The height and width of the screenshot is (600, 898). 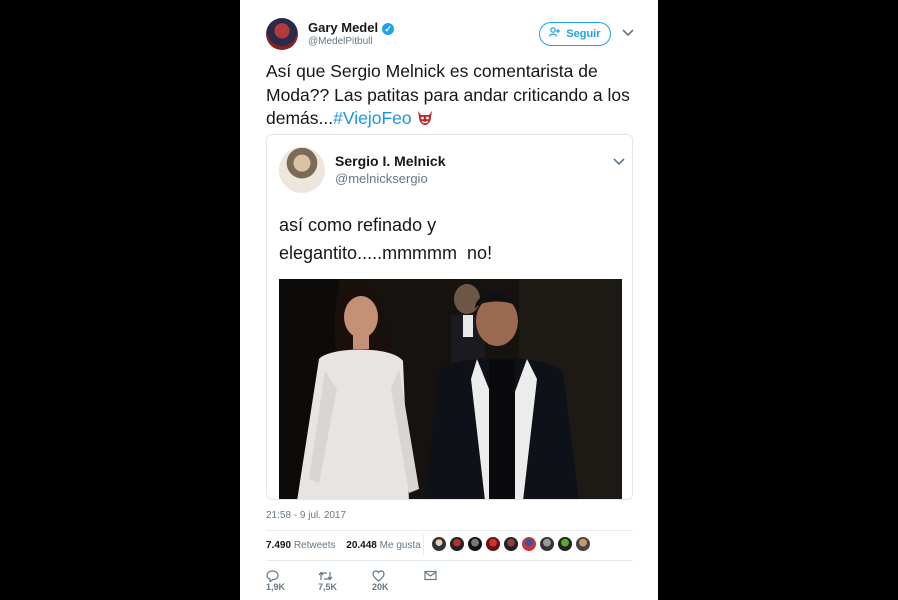 I want to click on hashtag-link: #ViejoFeo, so click(x=372, y=118).